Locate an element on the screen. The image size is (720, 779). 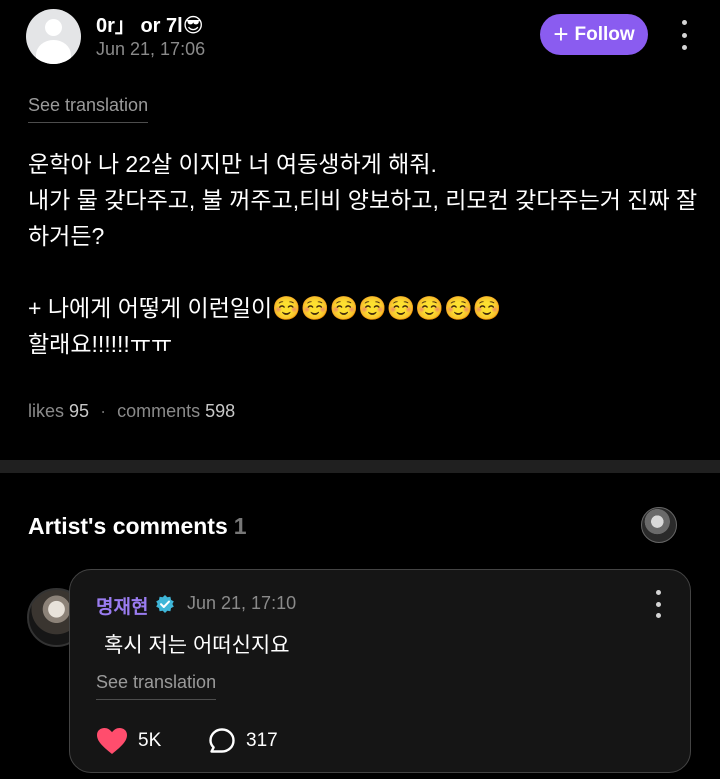
comment-see-translation: See translation is located at coordinates (156, 686).